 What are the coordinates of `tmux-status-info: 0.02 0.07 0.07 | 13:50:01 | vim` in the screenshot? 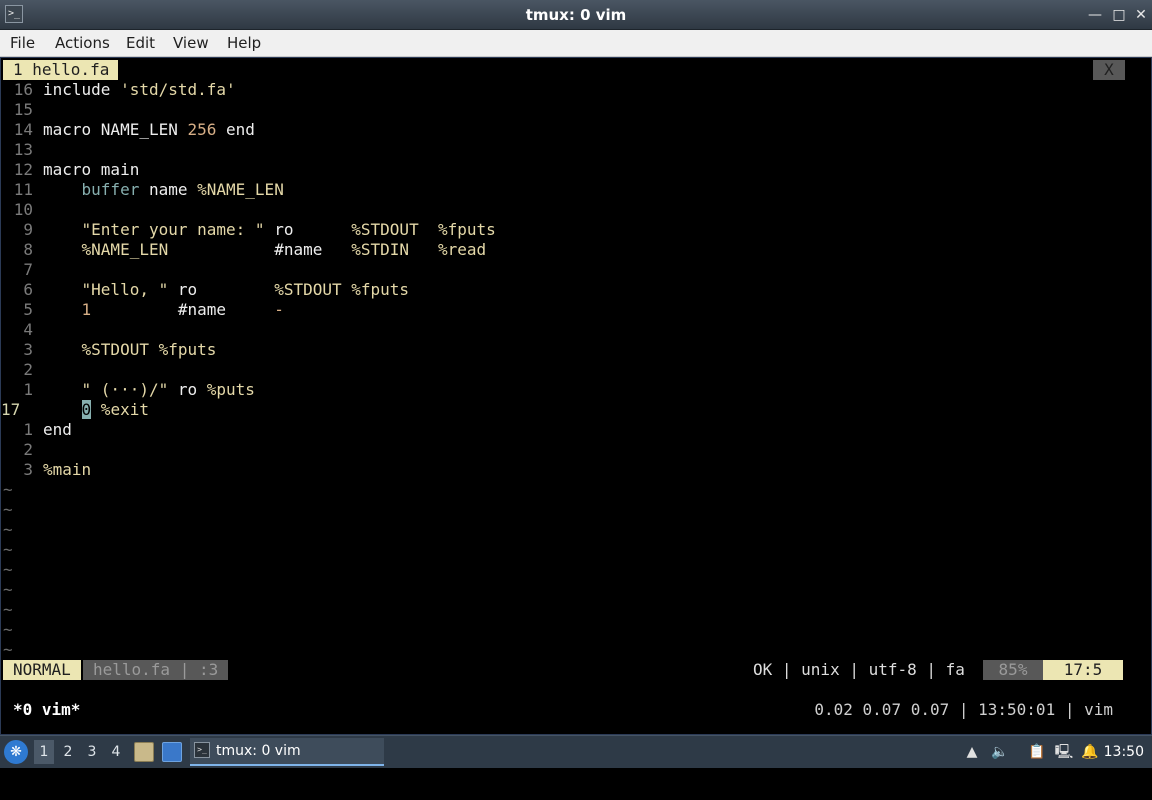 It's located at (963, 709).